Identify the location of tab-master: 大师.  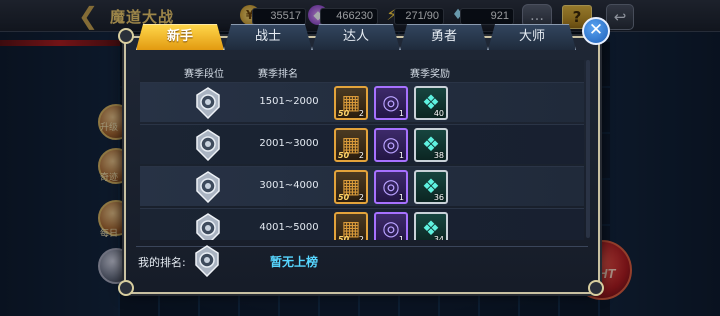
(532, 37).